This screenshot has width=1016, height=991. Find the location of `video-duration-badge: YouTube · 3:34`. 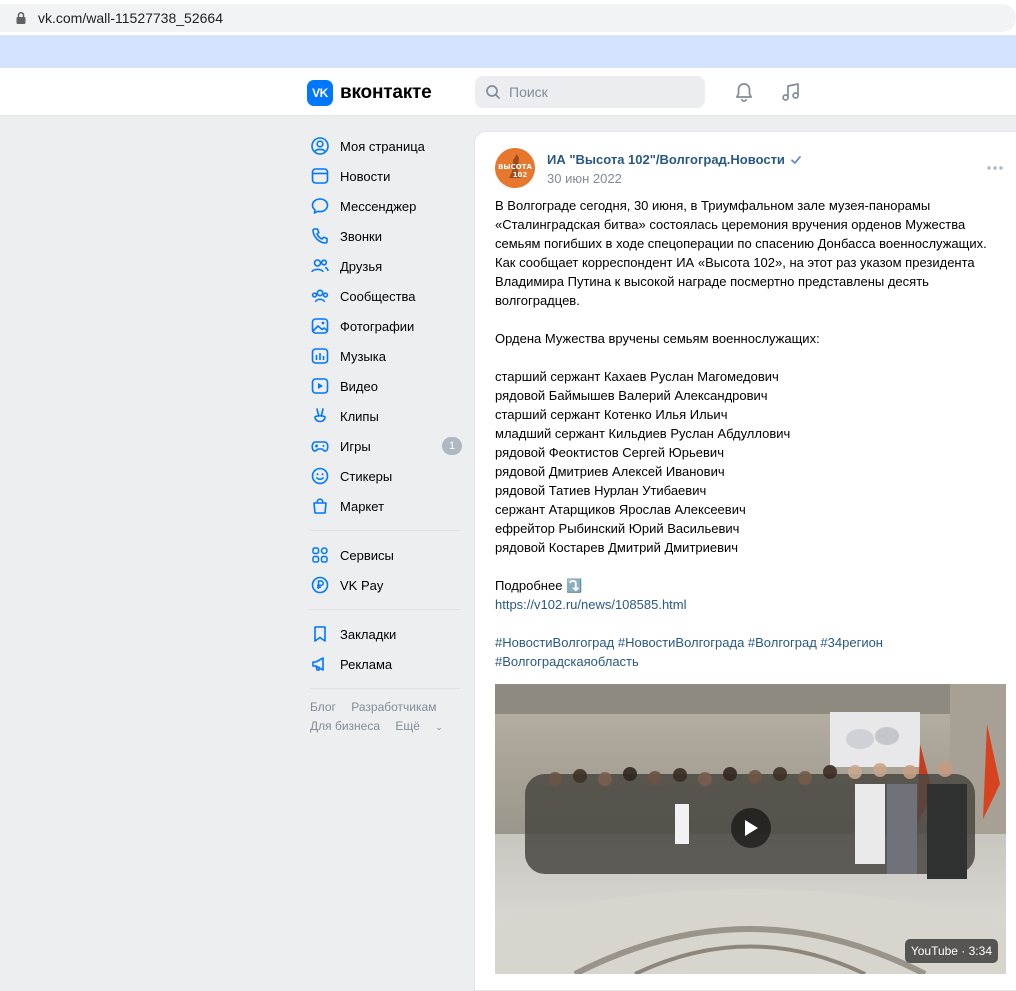

video-duration-badge: YouTube · 3:34 is located at coordinates (951, 951).